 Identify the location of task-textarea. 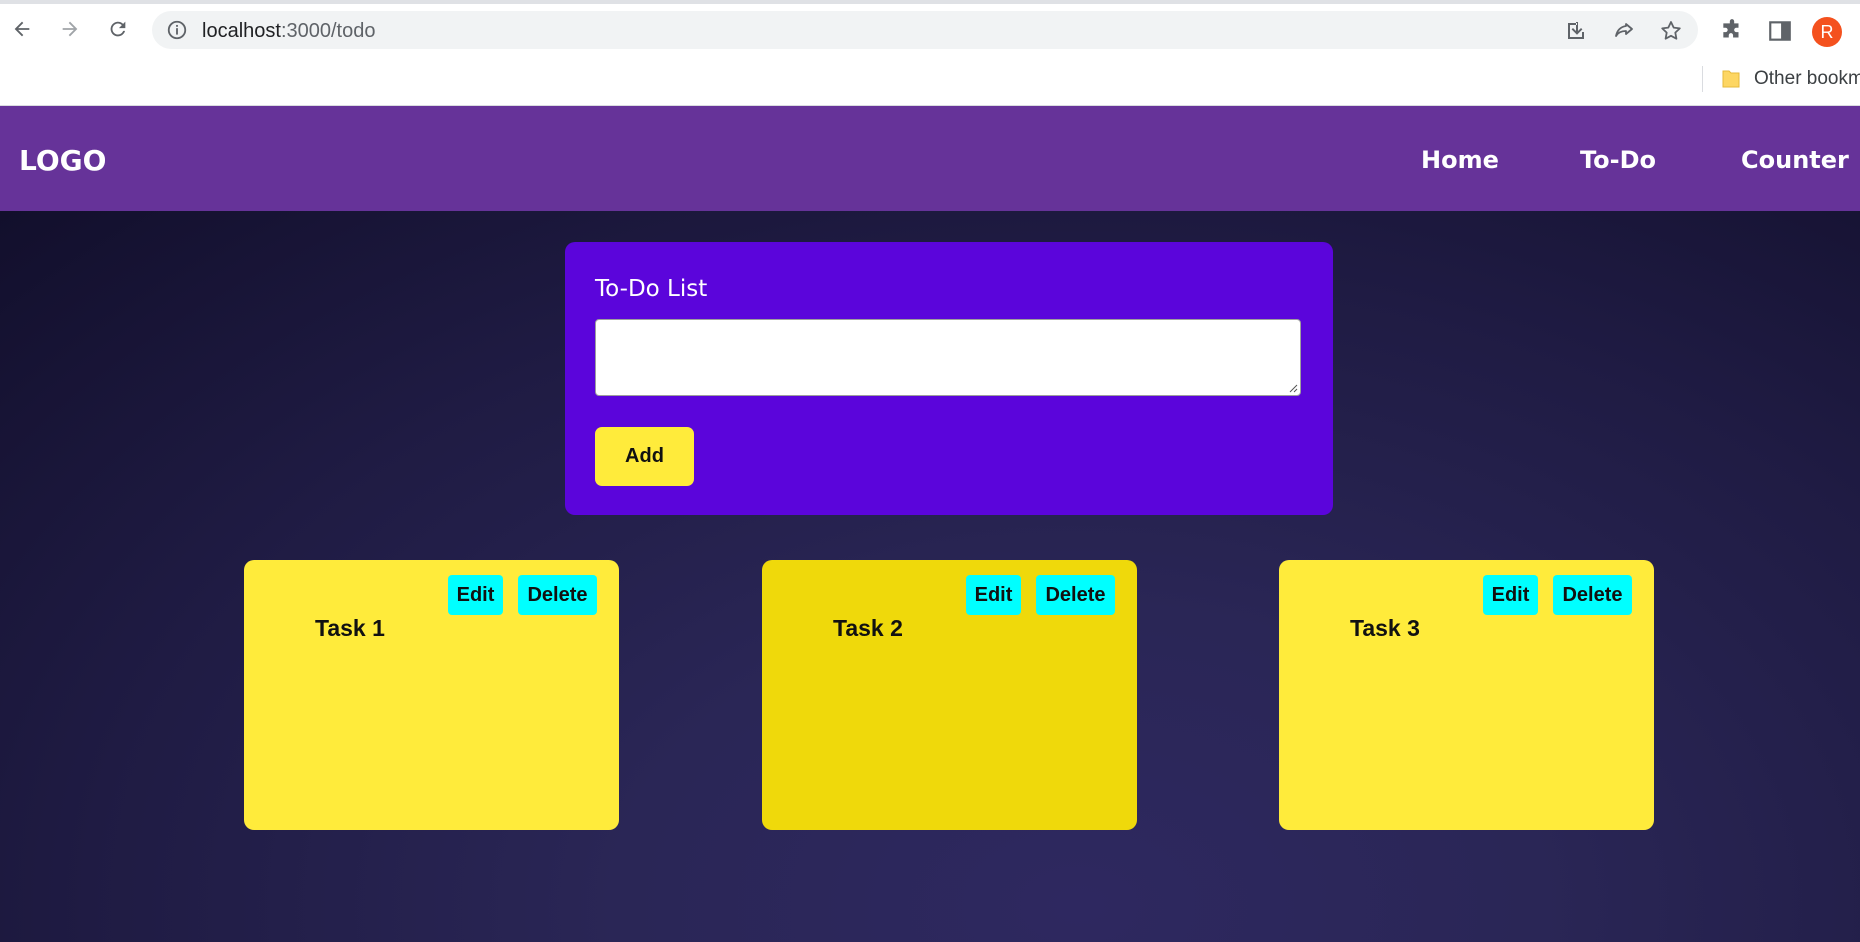
(948, 357).